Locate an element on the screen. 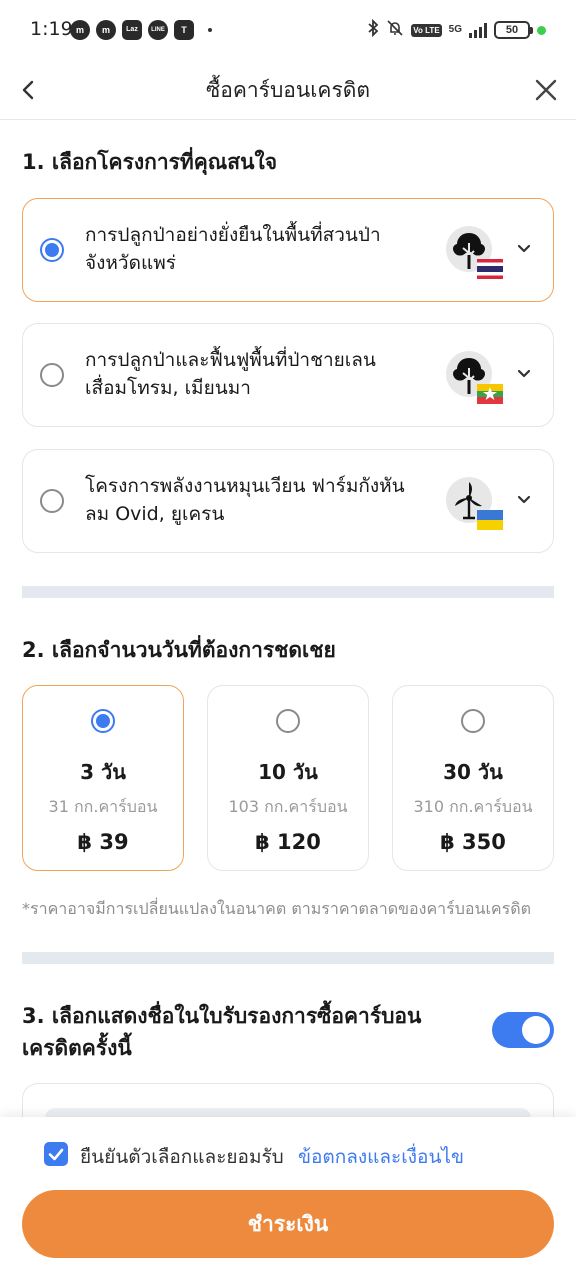 The width and height of the screenshot is (576, 1280). signal-icon is located at coordinates (478, 30).